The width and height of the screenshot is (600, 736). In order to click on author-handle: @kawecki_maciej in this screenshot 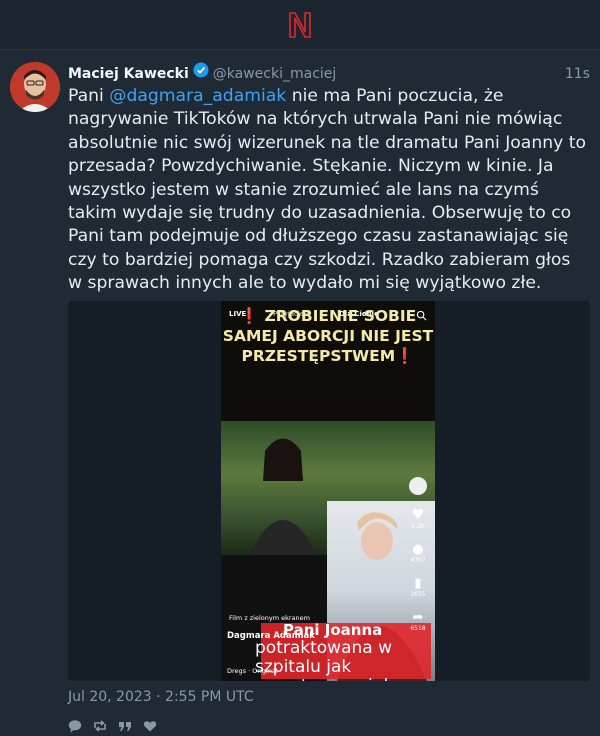, I will do `click(275, 74)`.